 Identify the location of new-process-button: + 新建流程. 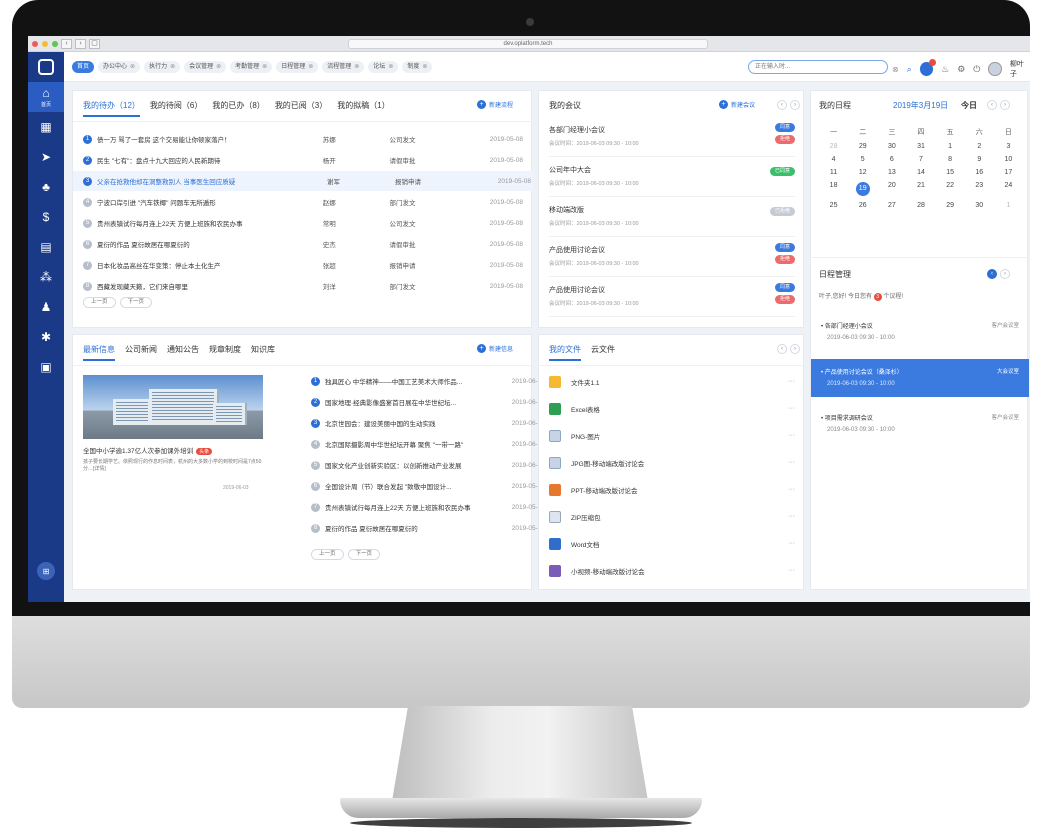
(495, 104).